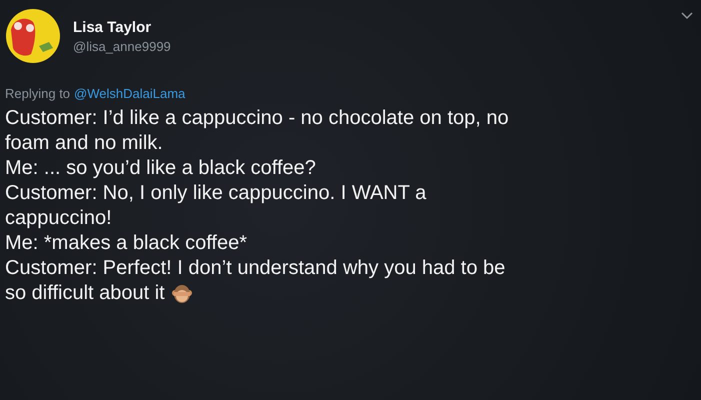  Describe the element at coordinates (130, 93) in the screenshot. I see `mention-link: @WelshDalaiLama` at that location.